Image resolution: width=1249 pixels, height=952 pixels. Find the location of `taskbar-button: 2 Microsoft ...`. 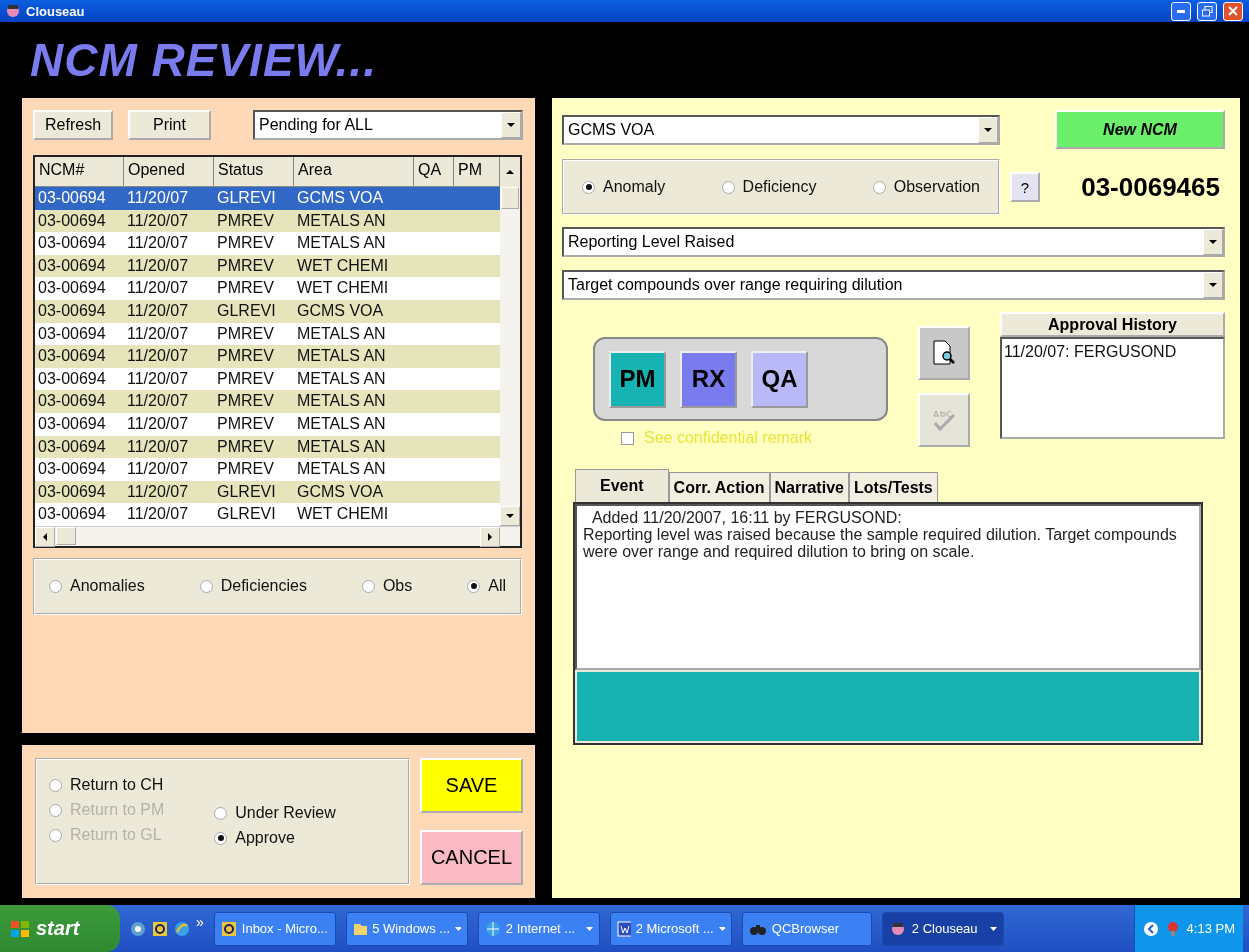

taskbar-button: 2 Microsoft ... is located at coordinates (670, 928).